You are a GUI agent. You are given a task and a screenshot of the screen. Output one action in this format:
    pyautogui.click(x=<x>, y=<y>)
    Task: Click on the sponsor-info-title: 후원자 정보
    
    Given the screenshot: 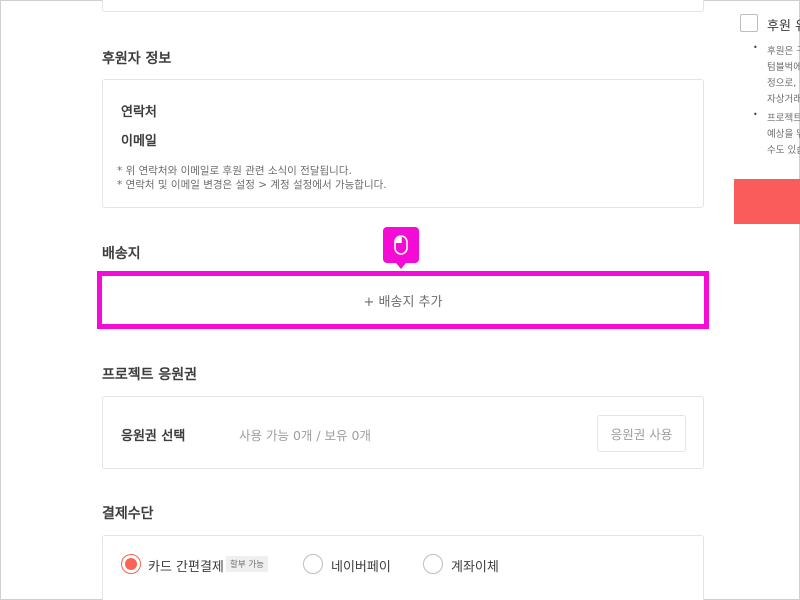 What is the action you would take?
    pyautogui.click(x=137, y=59)
    